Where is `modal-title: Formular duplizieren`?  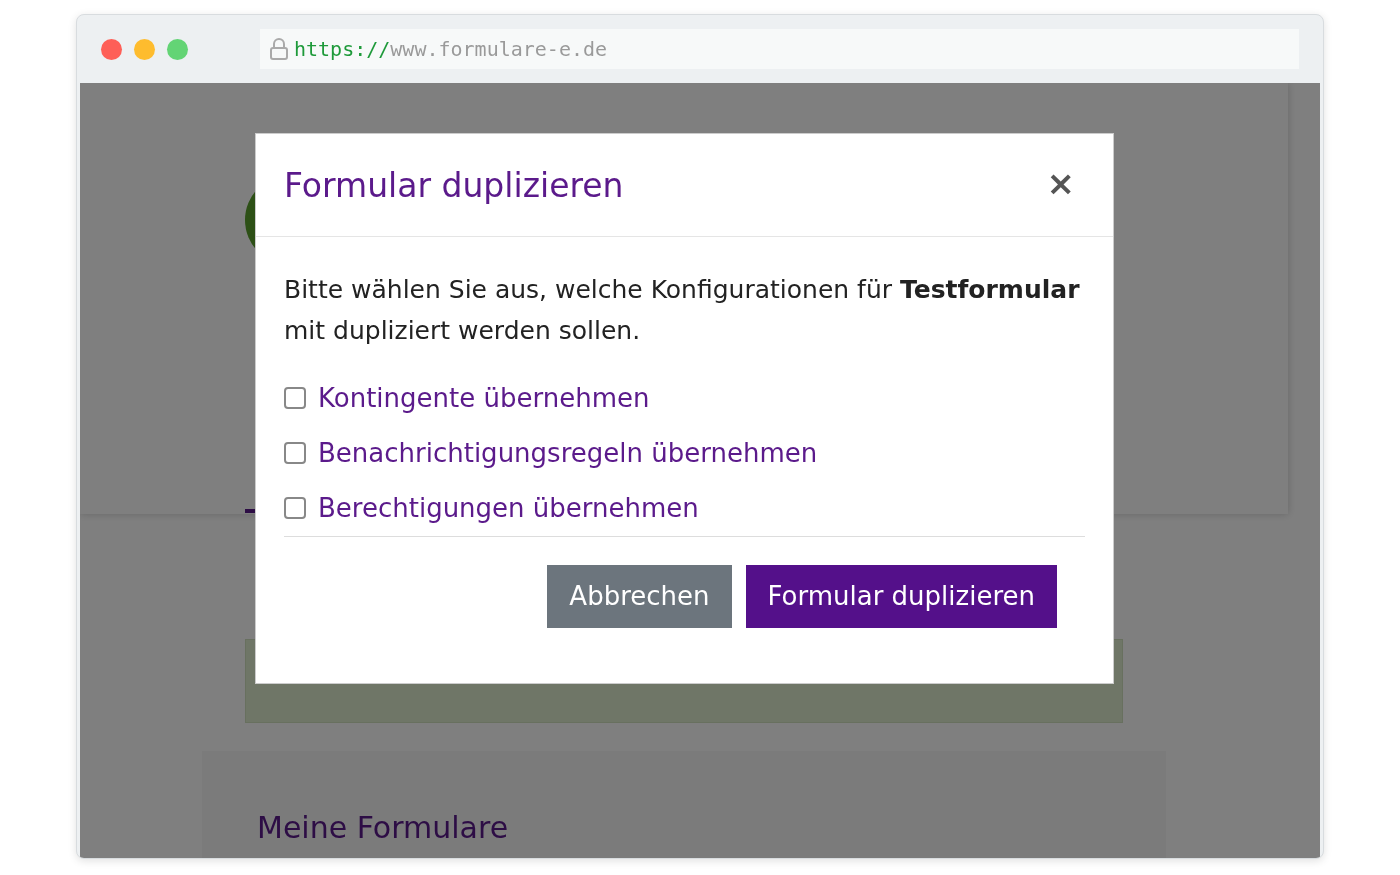
modal-title: Formular duplizieren is located at coordinates (454, 186).